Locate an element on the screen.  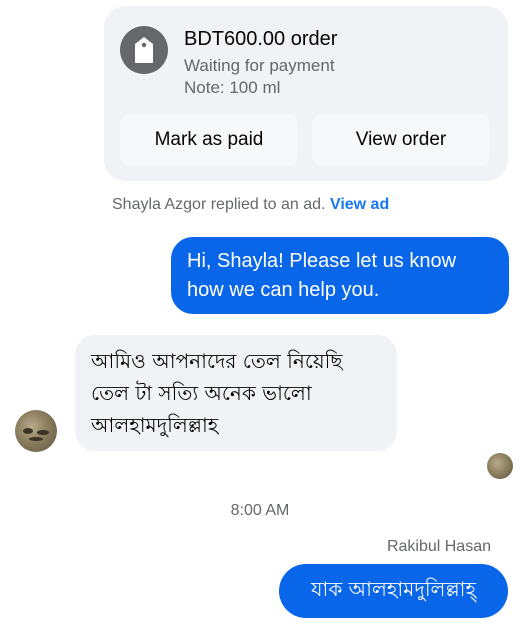
mark-as-paid-button: Mark as paid is located at coordinates (209, 140).